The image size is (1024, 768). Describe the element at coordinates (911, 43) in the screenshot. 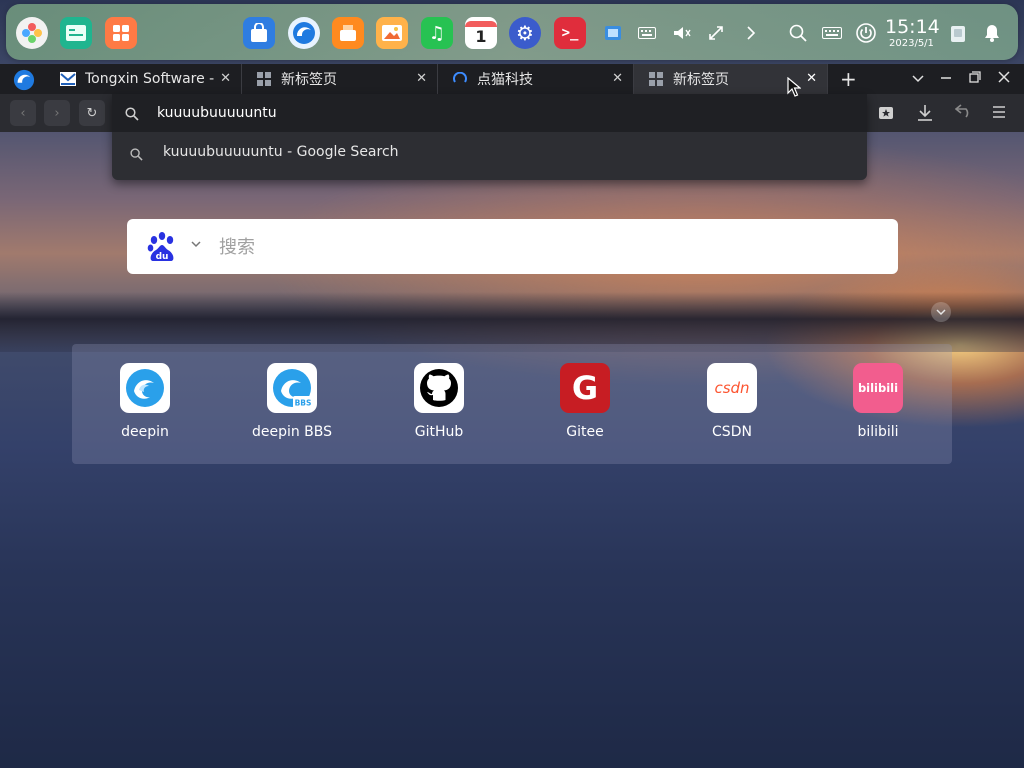

I see `clock-date: 2023/5/1` at that location.